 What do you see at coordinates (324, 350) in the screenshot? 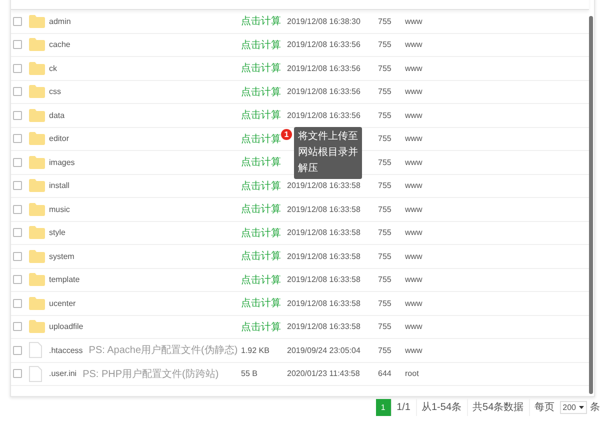
I see `modified-time: 2019/09/24 23:05:04` at bounding box center [324, 350].